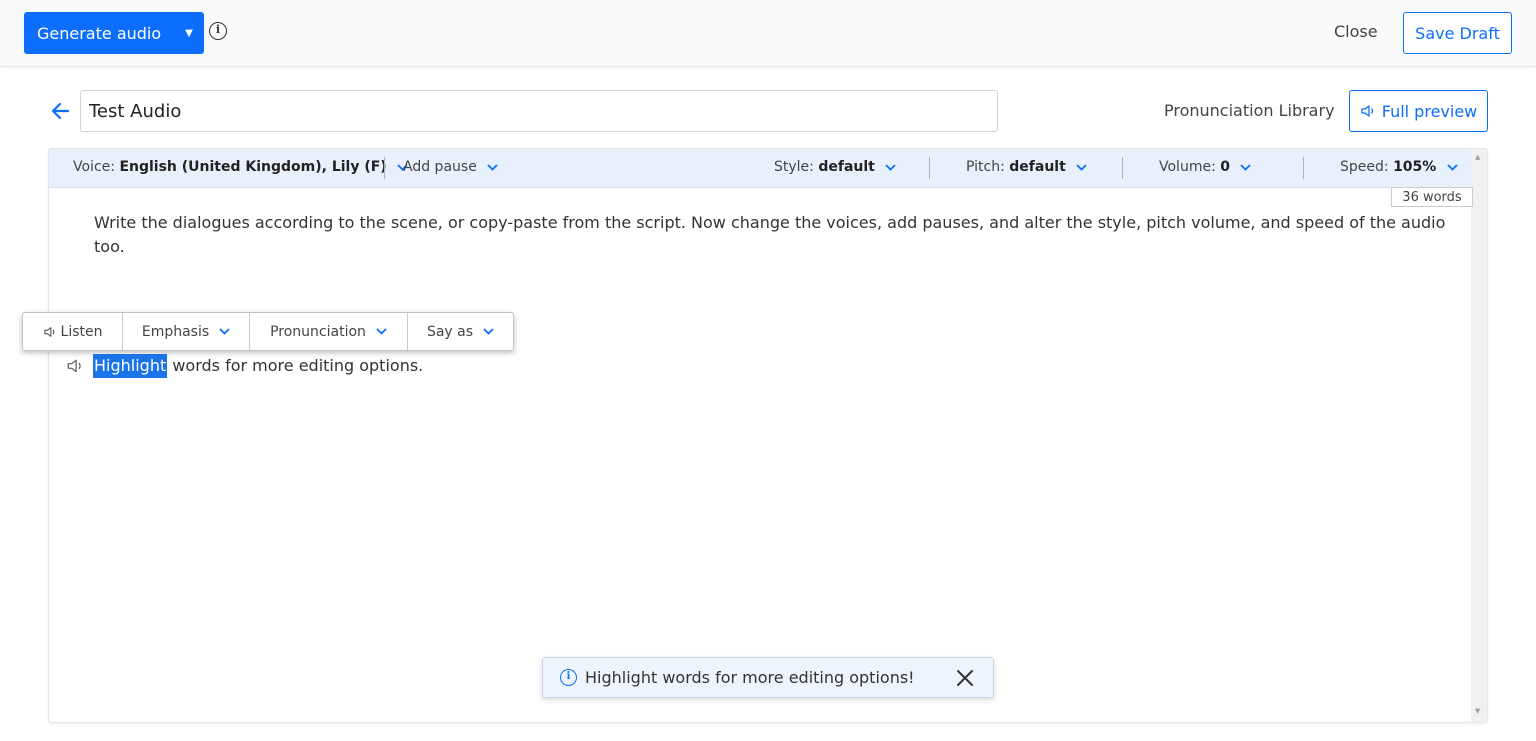 This screenshot has width=1536, height=741. Describe the element at coordinates (61, 111) in the screenshot. I see `back-arrow-icon` at that location.